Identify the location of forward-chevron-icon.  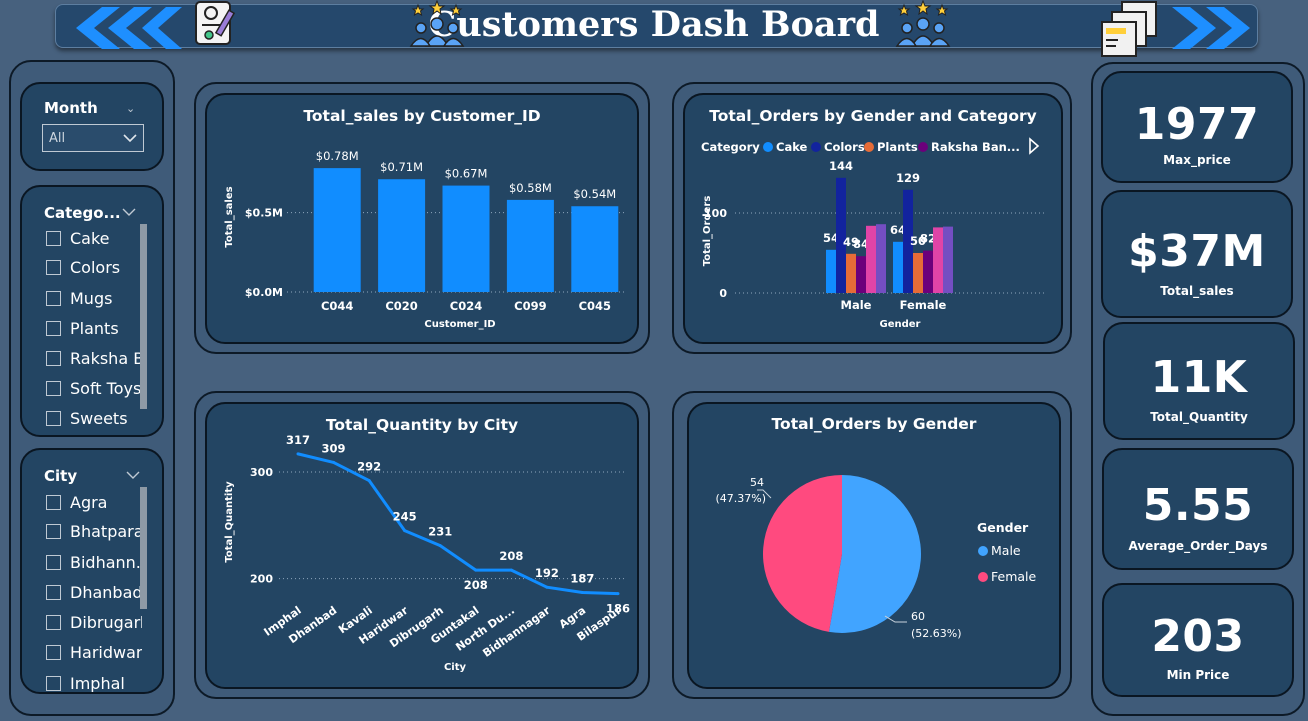
(1215, 28).